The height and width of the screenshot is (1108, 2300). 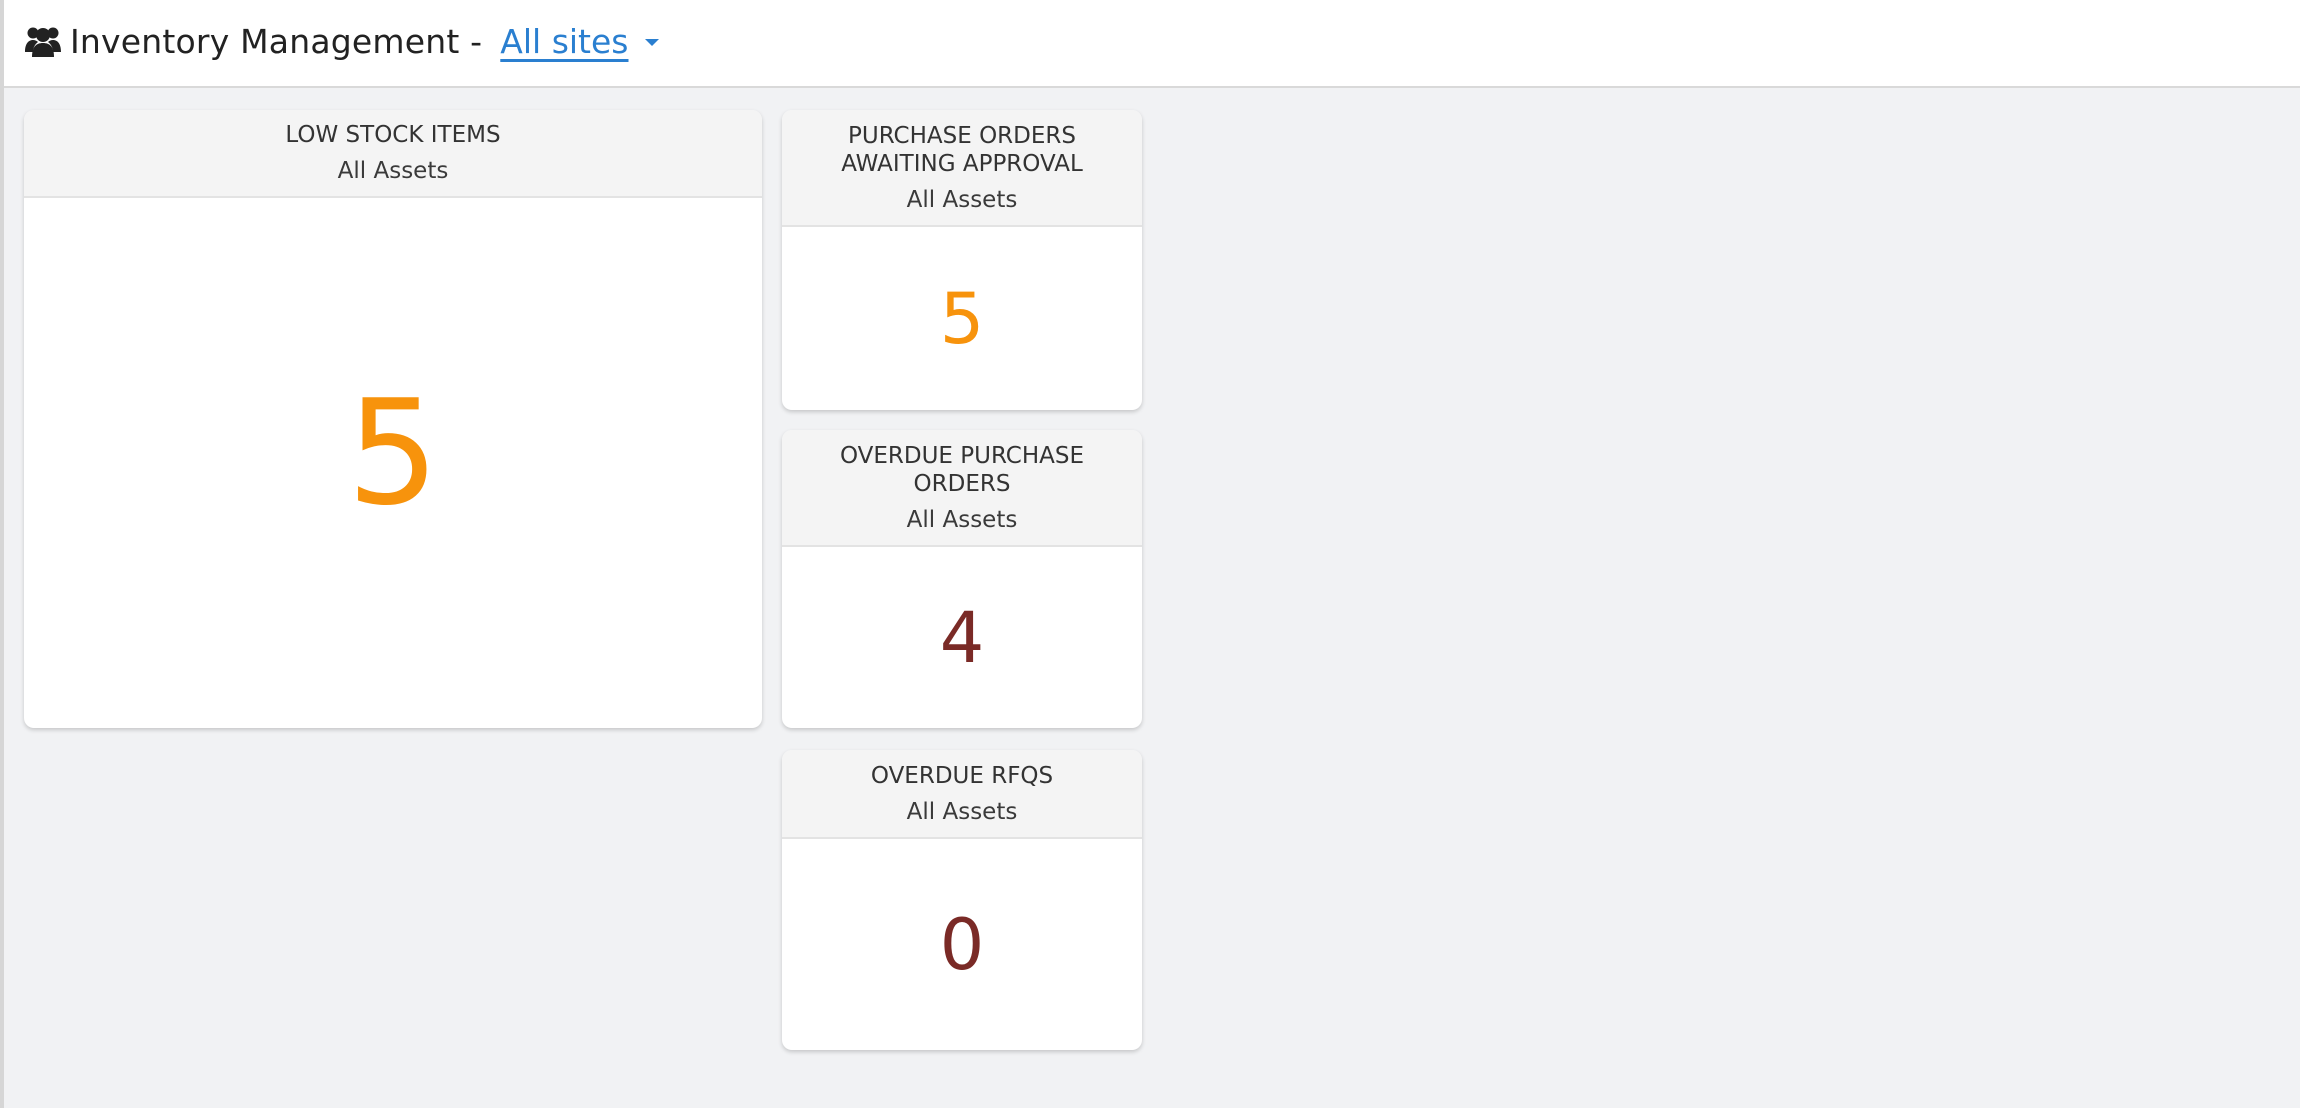 I want to click on page-title: Inventory Management -, so click(x=276, y=41).